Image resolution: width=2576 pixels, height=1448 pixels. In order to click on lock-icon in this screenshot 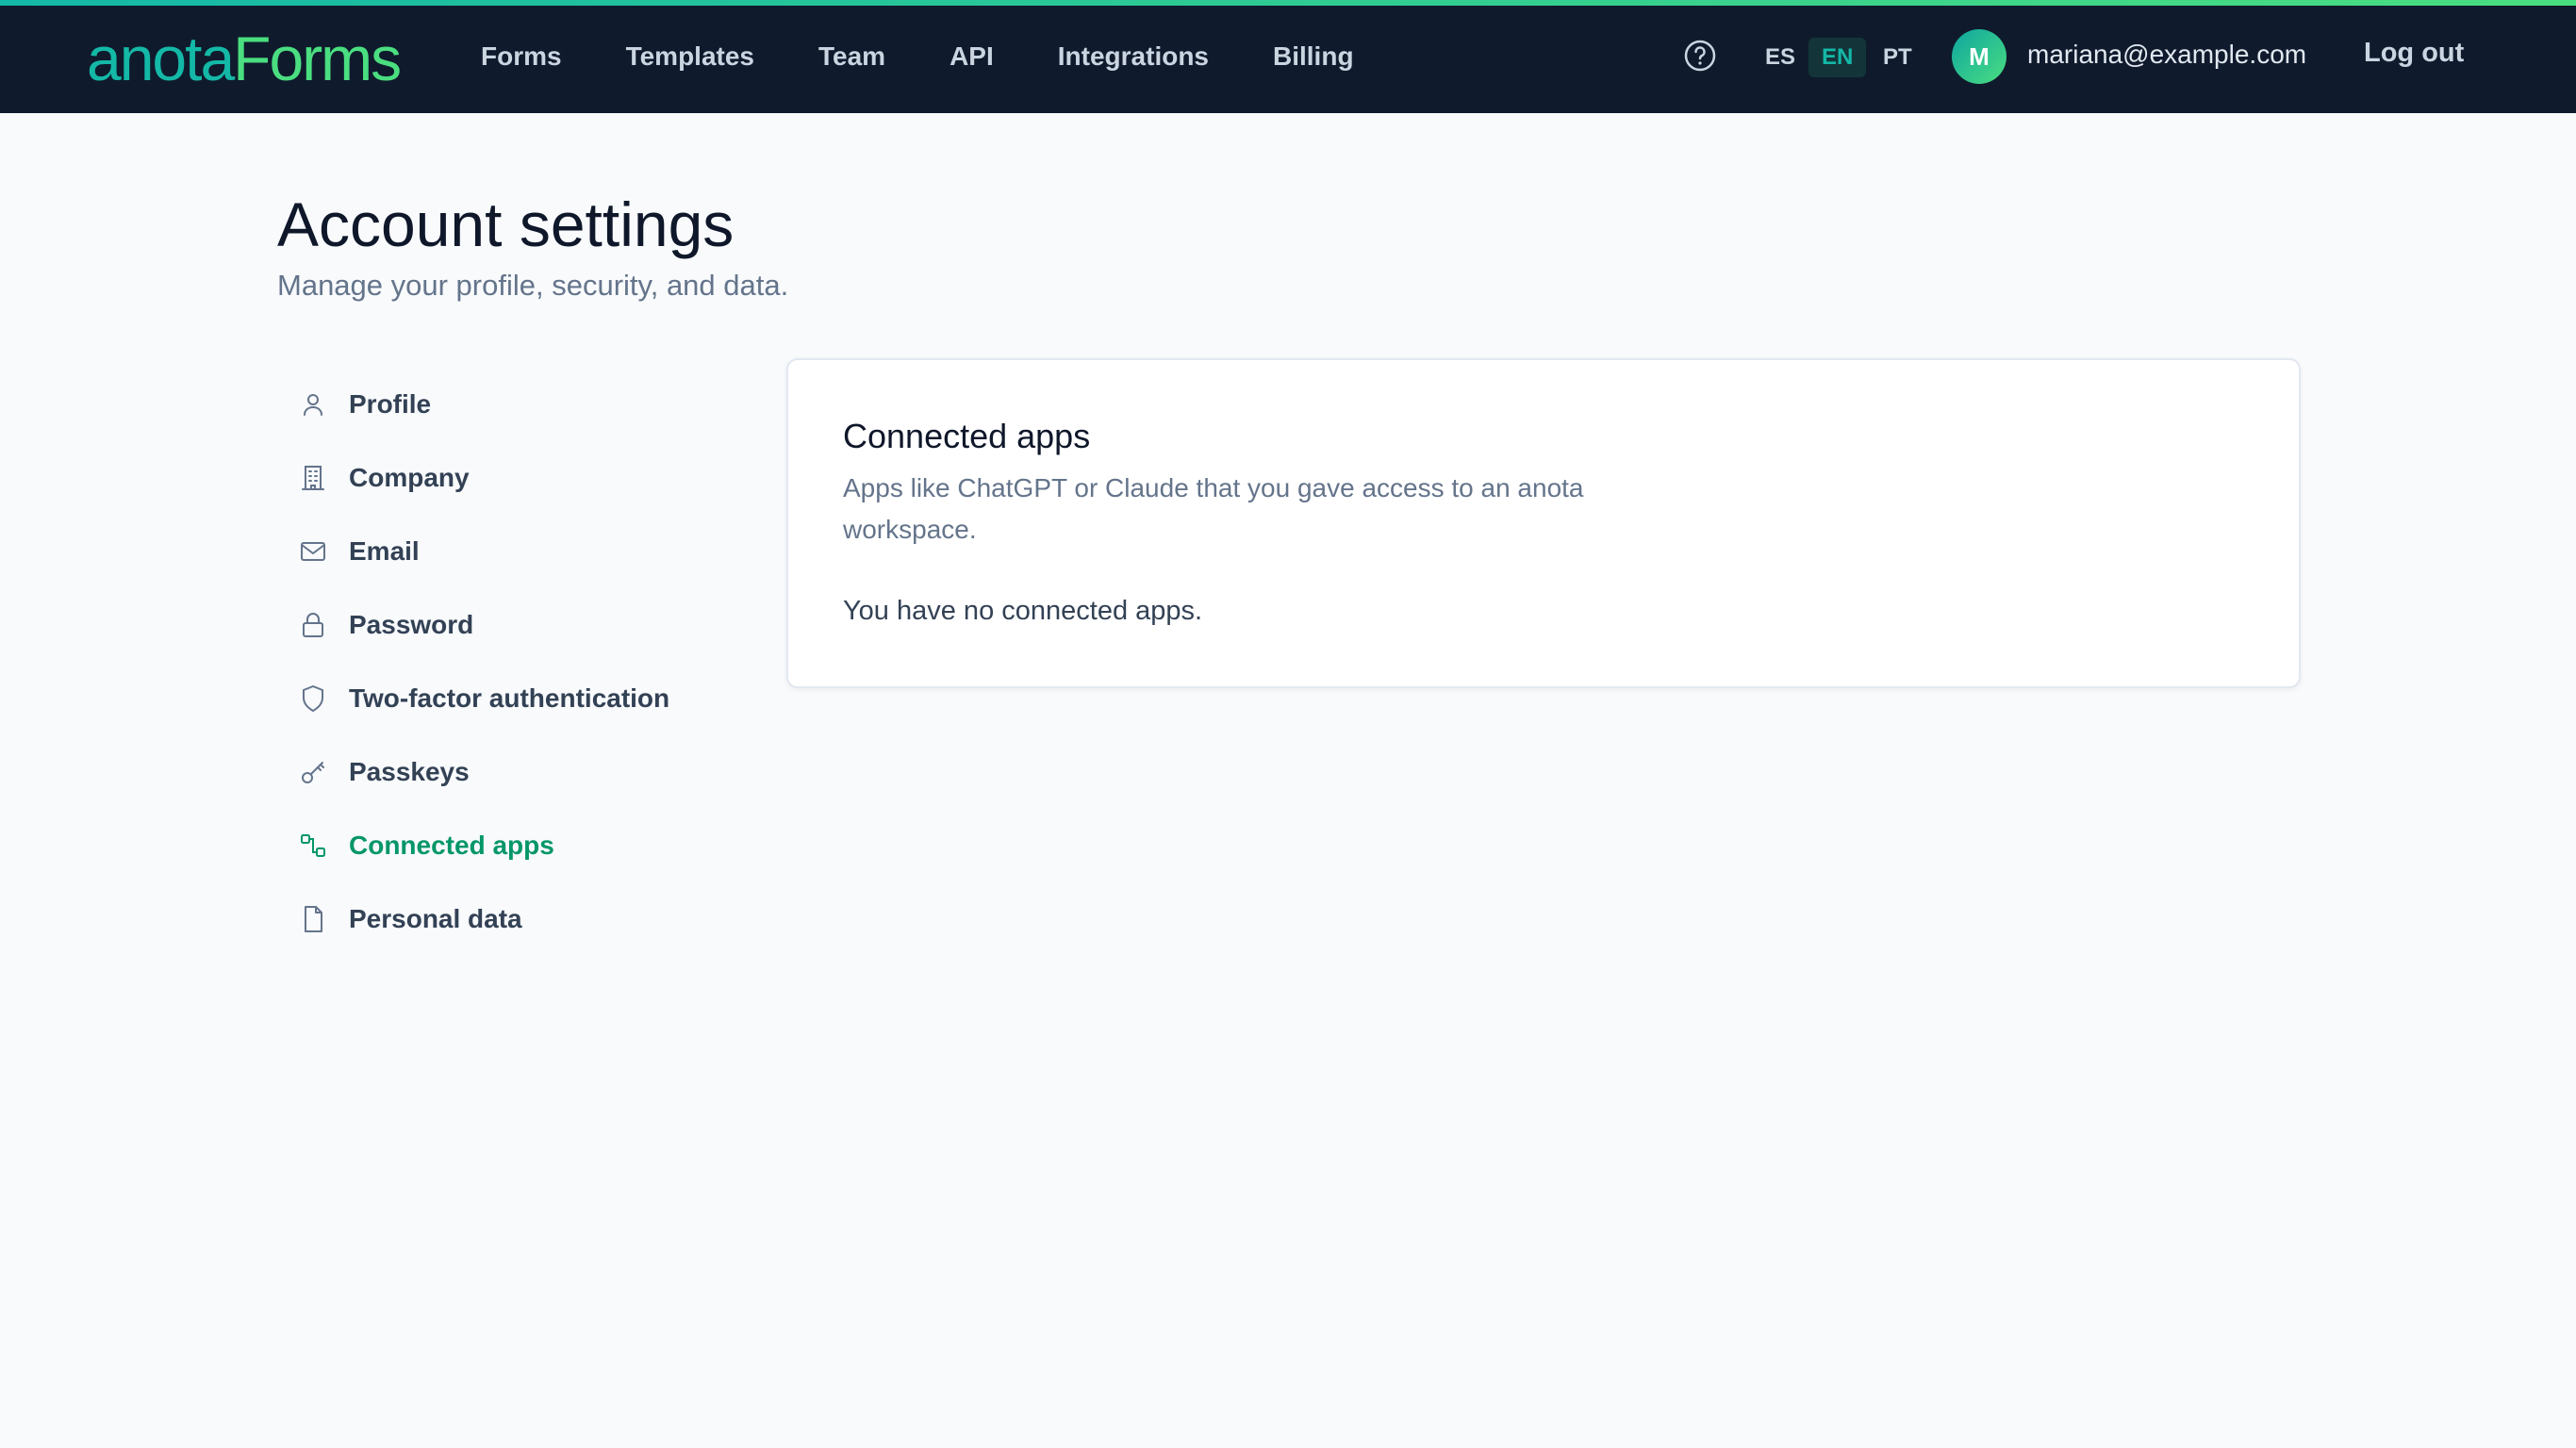, I will do `click(313, 625)`.